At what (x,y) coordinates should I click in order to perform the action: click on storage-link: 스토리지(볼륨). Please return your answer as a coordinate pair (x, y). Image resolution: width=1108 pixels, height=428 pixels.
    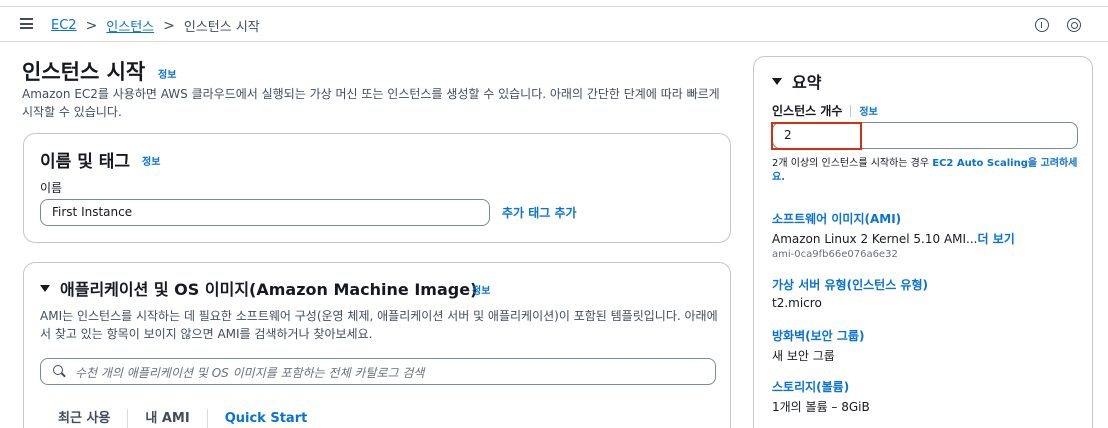
    Looking at the image, I should click on (821, 386).